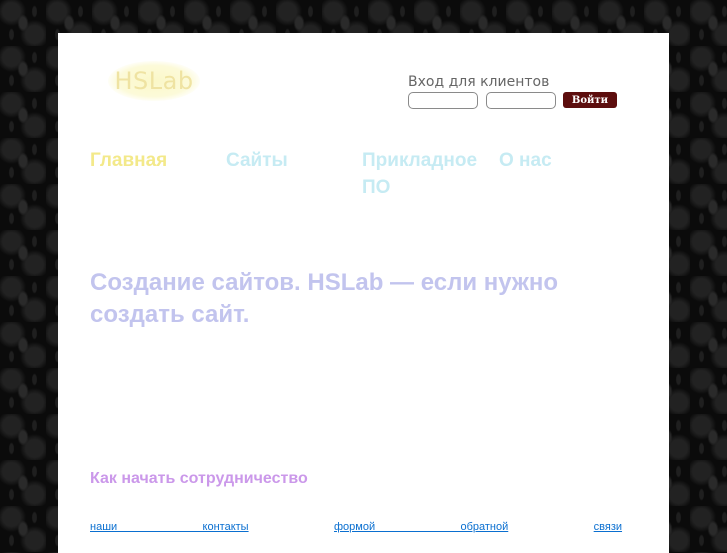 The width and height of the screenshot is (727, 553). I want to click on client-login-label: Вход для клиентов, so click(479, 82).